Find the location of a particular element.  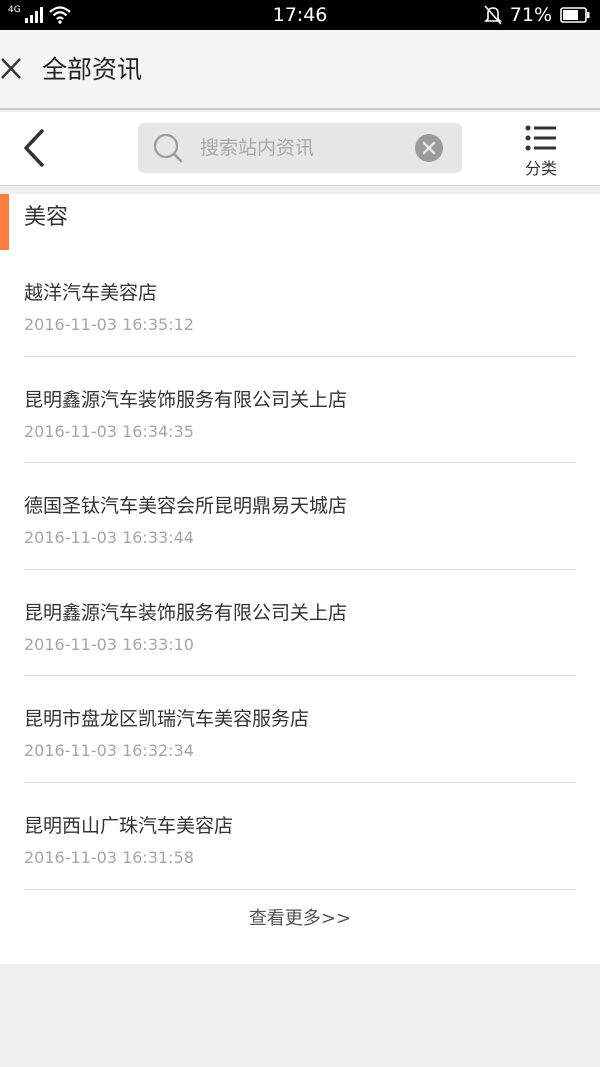

search-icon is located at coordinates (168, 148).